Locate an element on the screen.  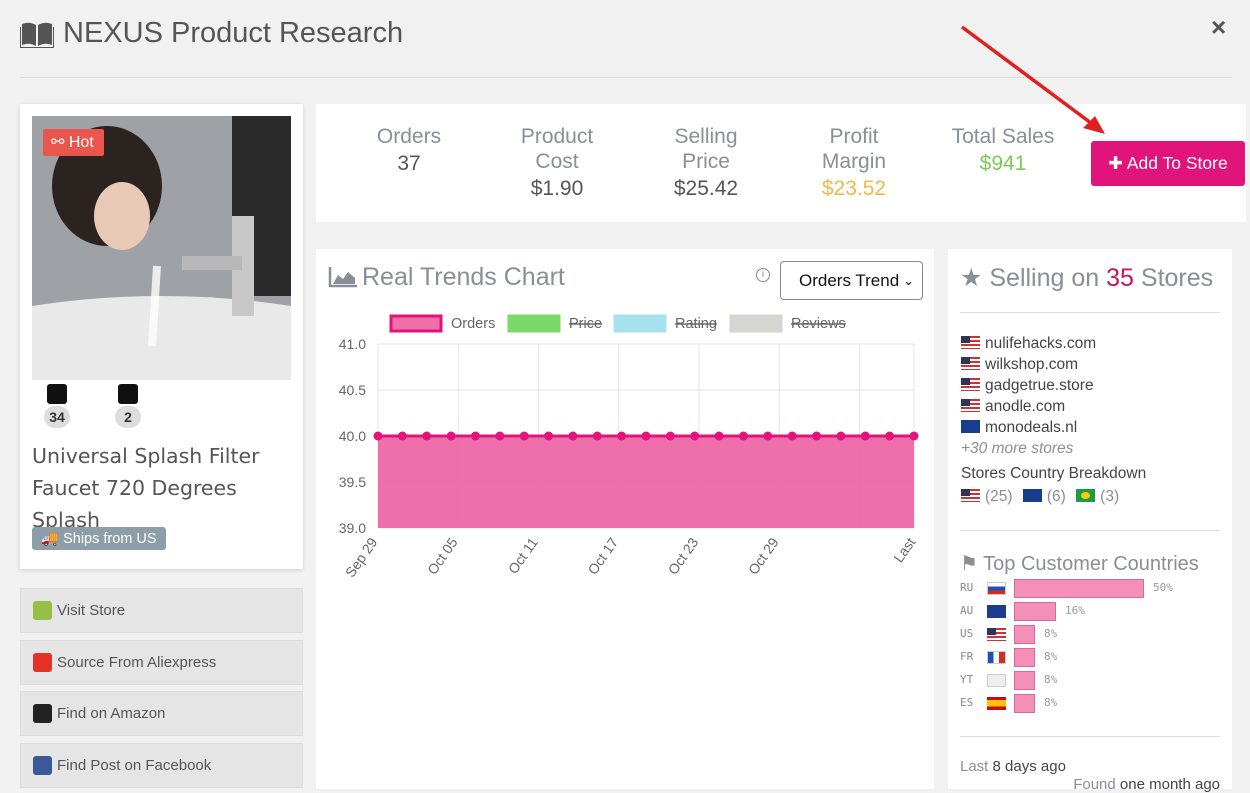
legend-label-orders: Orders is located at coordinates (473, 324).